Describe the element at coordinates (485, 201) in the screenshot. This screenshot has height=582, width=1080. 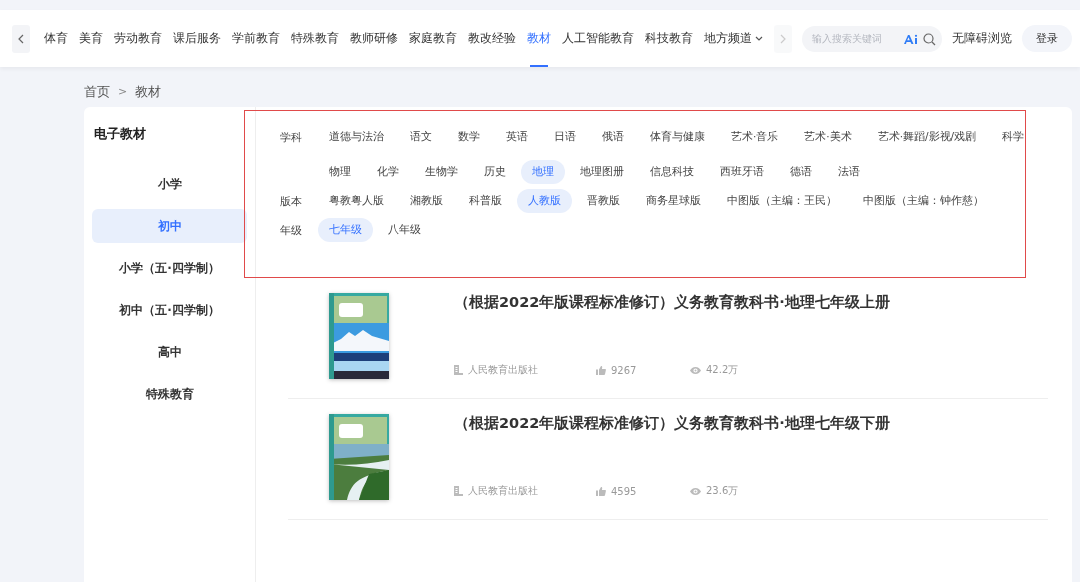
I see `filter-option: 科普版` at that location.